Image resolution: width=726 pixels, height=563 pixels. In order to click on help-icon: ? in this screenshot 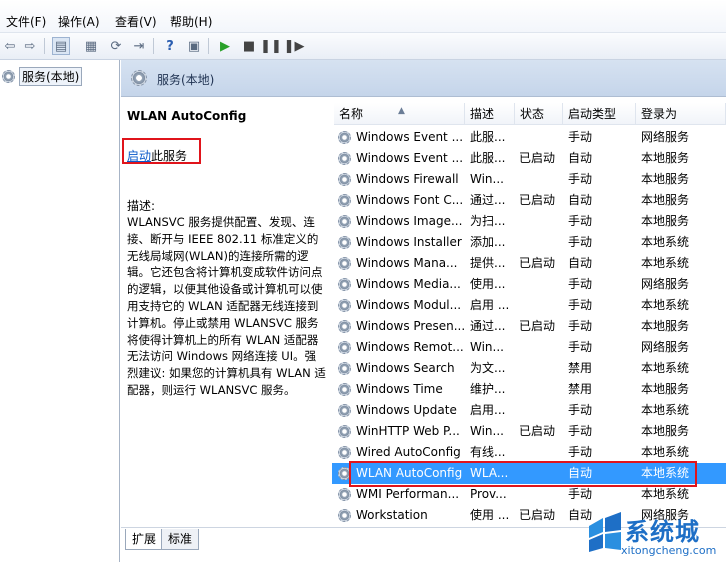, I will do `click(170, 46)`.